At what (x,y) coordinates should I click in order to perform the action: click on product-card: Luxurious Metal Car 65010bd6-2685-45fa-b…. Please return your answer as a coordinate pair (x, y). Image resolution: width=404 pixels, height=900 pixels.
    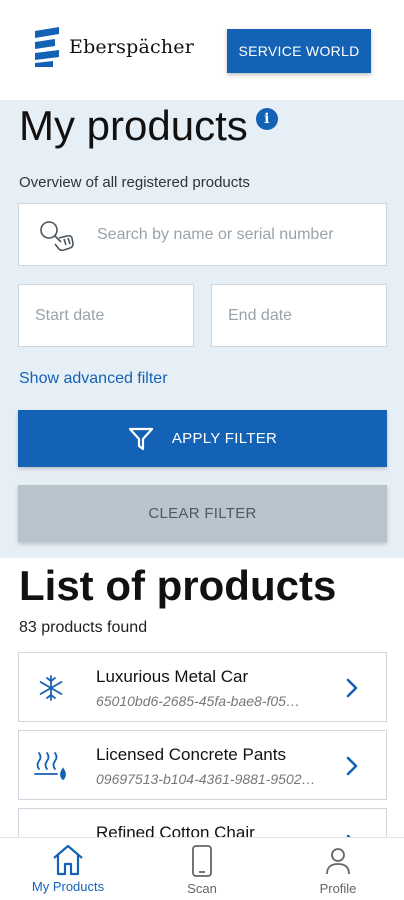
    Looking at the image, I should click on (202, 687).